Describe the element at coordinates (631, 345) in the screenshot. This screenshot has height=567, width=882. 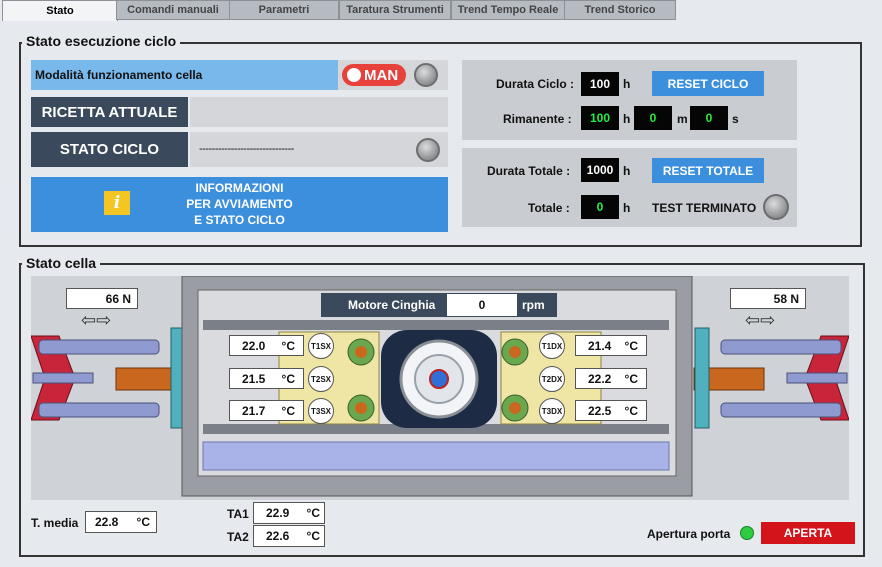
I see `temp-right-1-unit: °C` at that location.